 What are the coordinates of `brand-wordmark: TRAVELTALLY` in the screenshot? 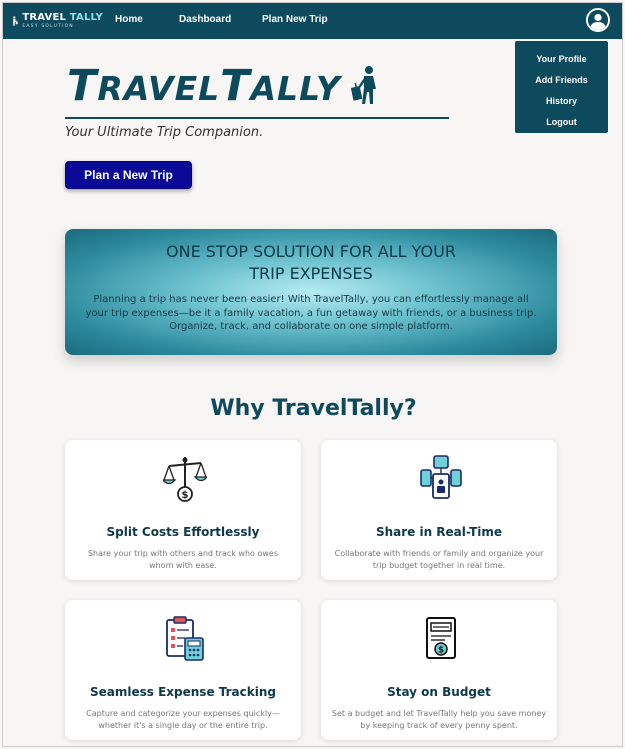 It's located at (204, 86).